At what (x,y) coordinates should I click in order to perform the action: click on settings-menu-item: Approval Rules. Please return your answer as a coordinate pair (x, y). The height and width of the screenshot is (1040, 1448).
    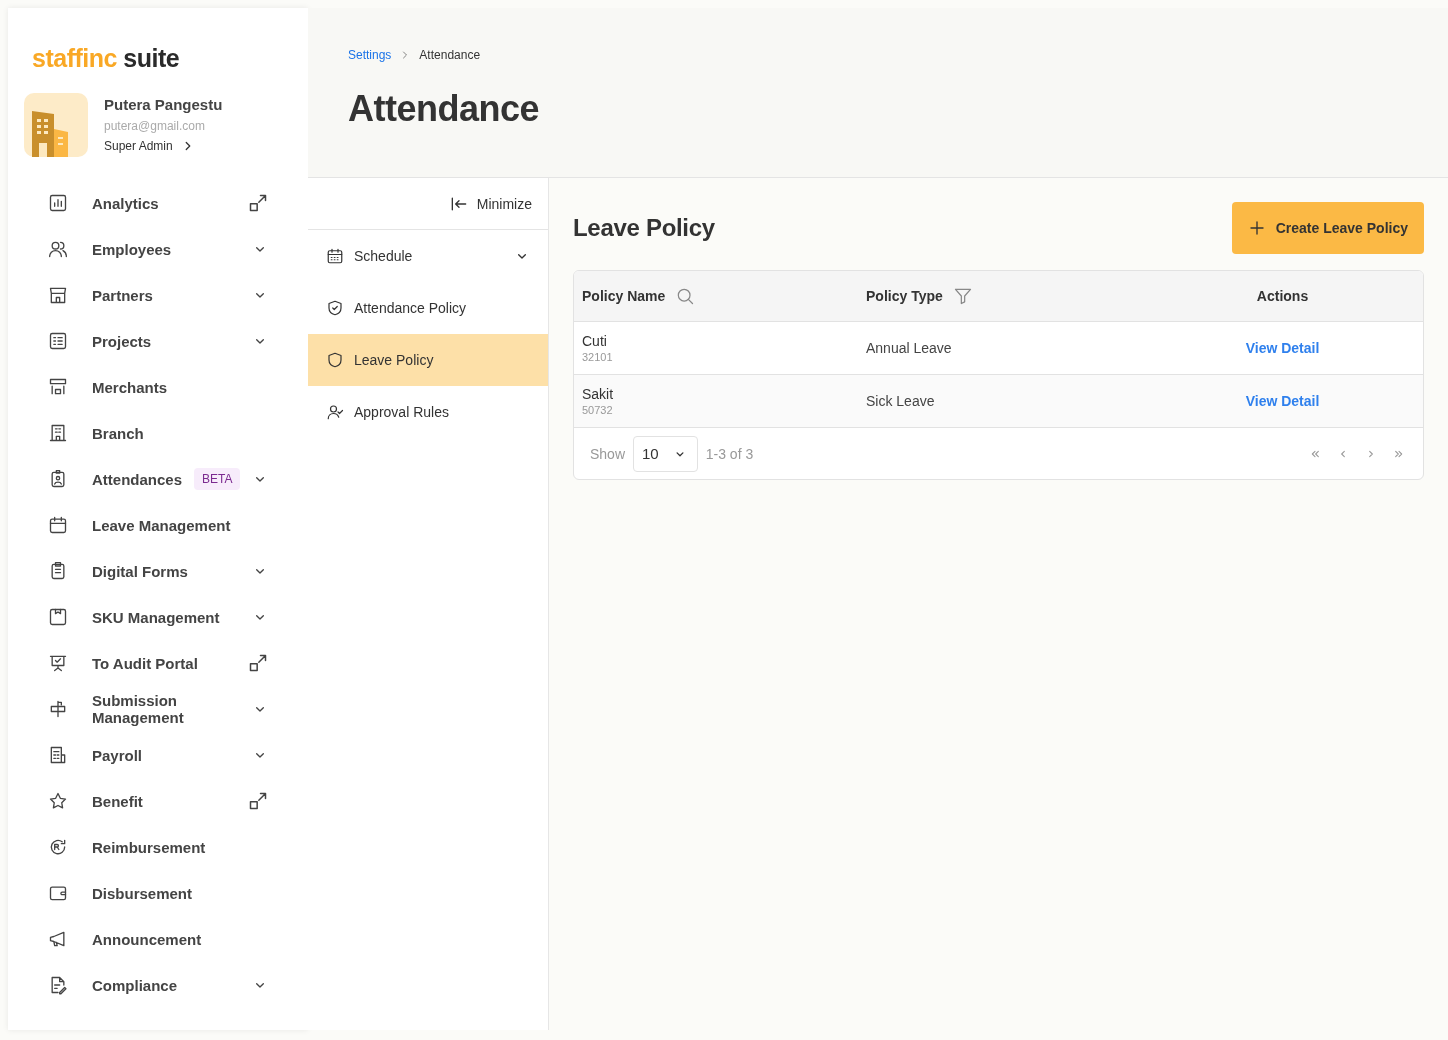
    Looking at the image, I should click on (428, 412).